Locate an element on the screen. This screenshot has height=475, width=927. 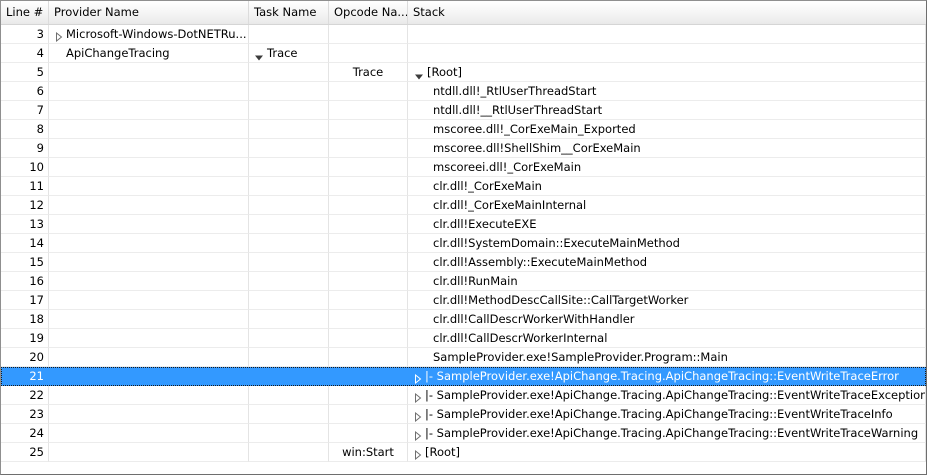
line-number-cell: 14 is located at coordinates (25, 243).